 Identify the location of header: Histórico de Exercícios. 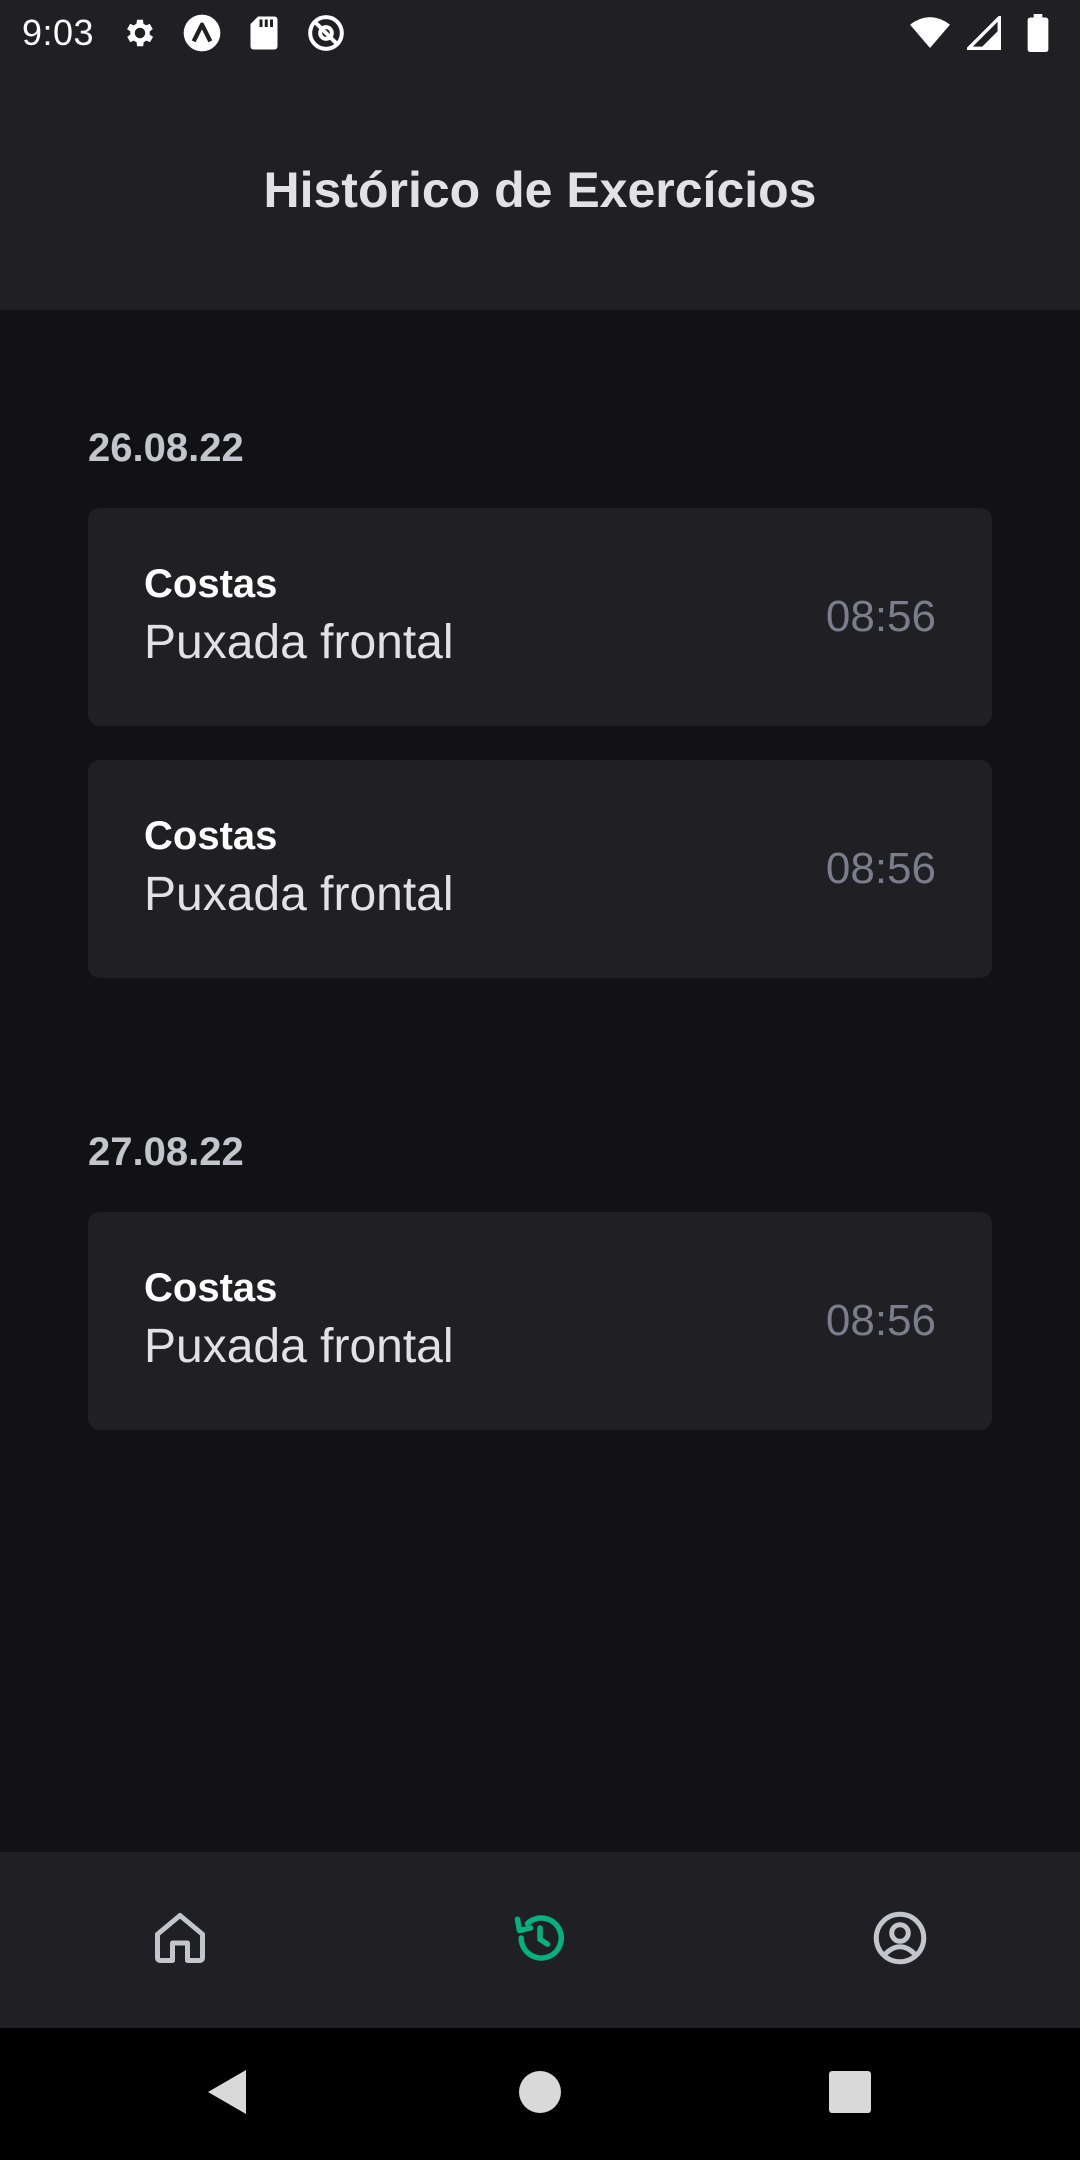
(540, 188).